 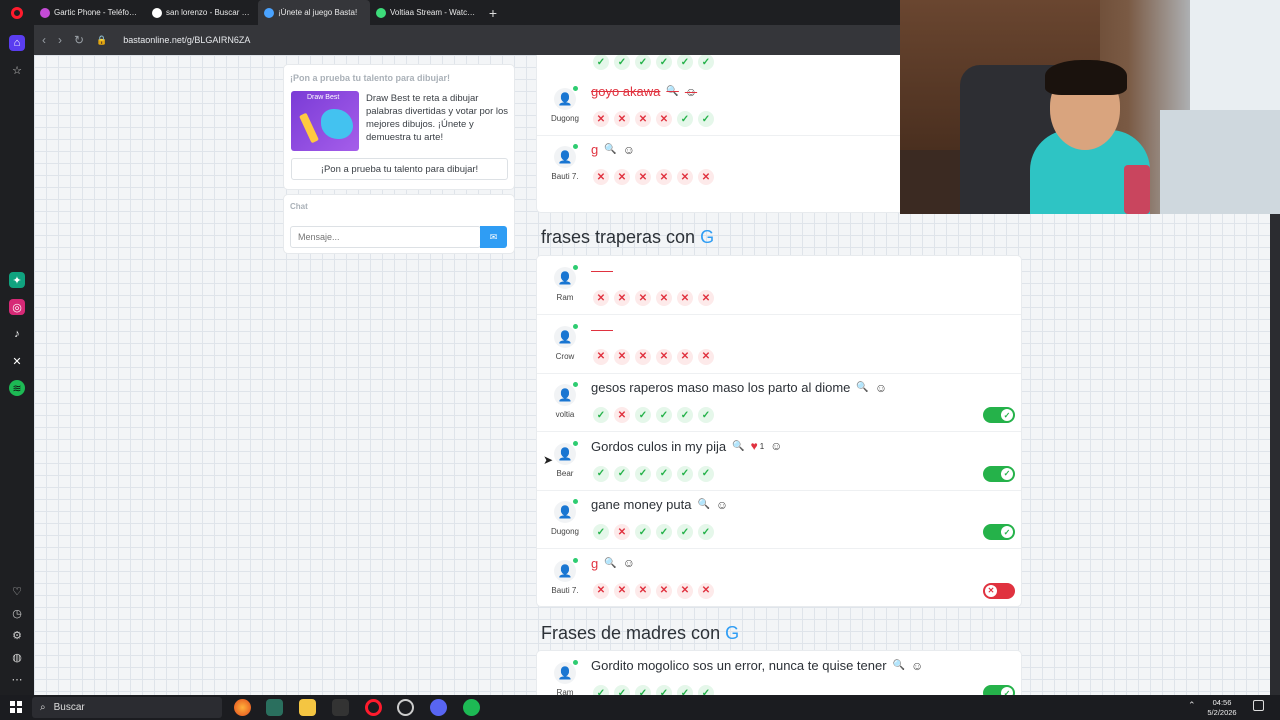 What do you see at coordinates (17, 613) in the screenshot?
I see `history-icon: ◷` at bounding box center [17, 613].